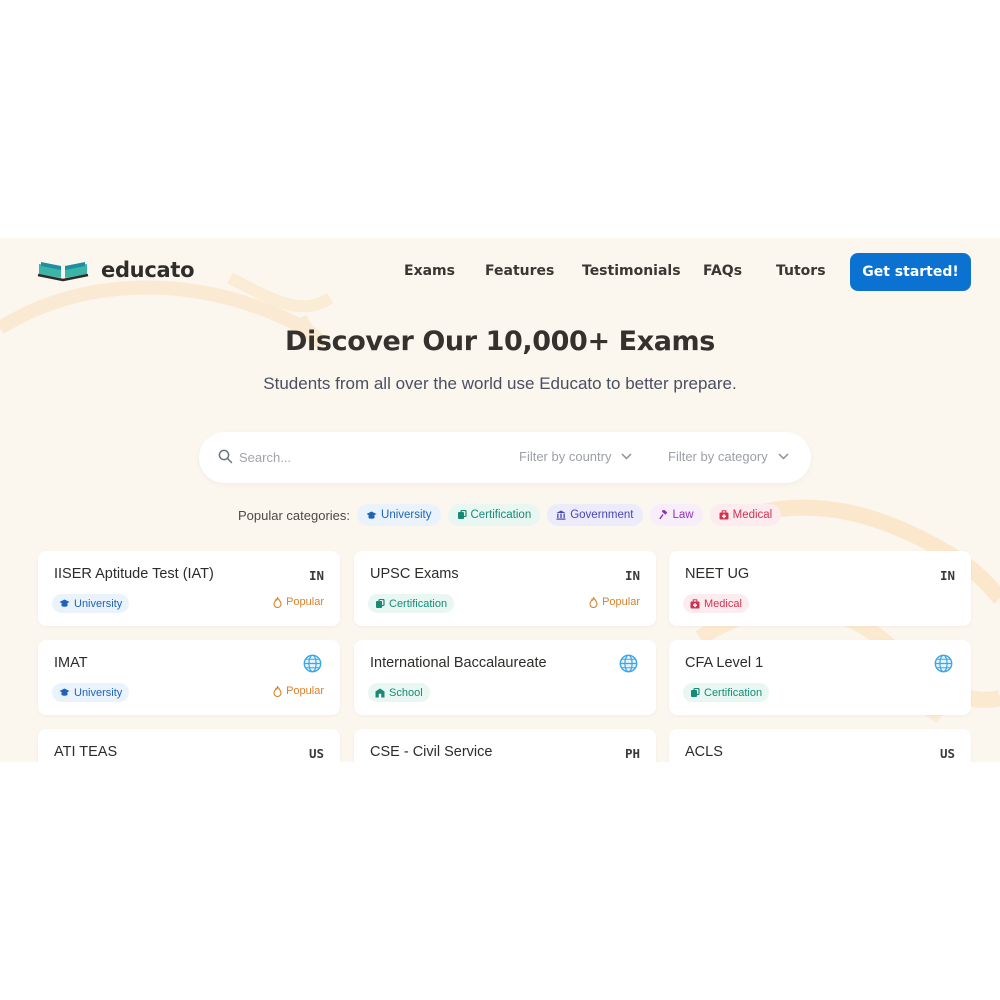  I want to click on popular-categories-label: Popular categories:, so click(294, 515).